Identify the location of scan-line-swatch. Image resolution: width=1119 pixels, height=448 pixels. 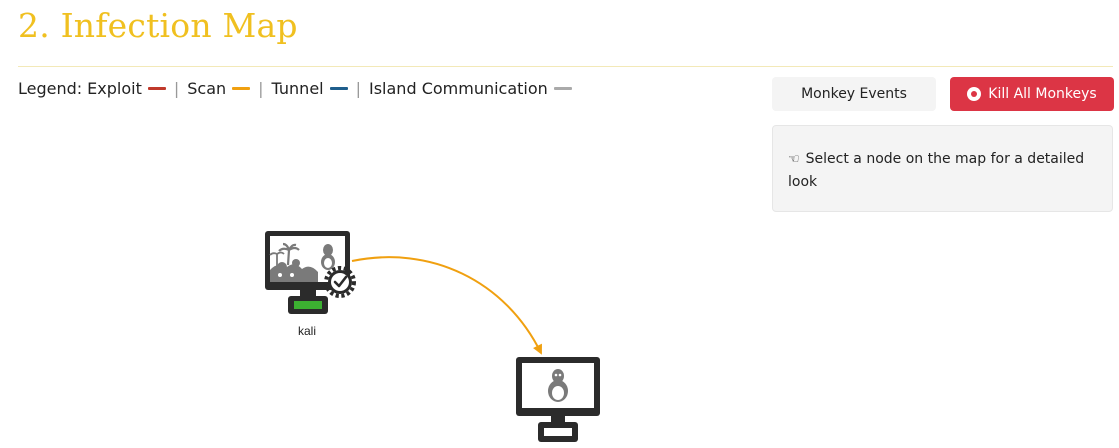
(241, 88).